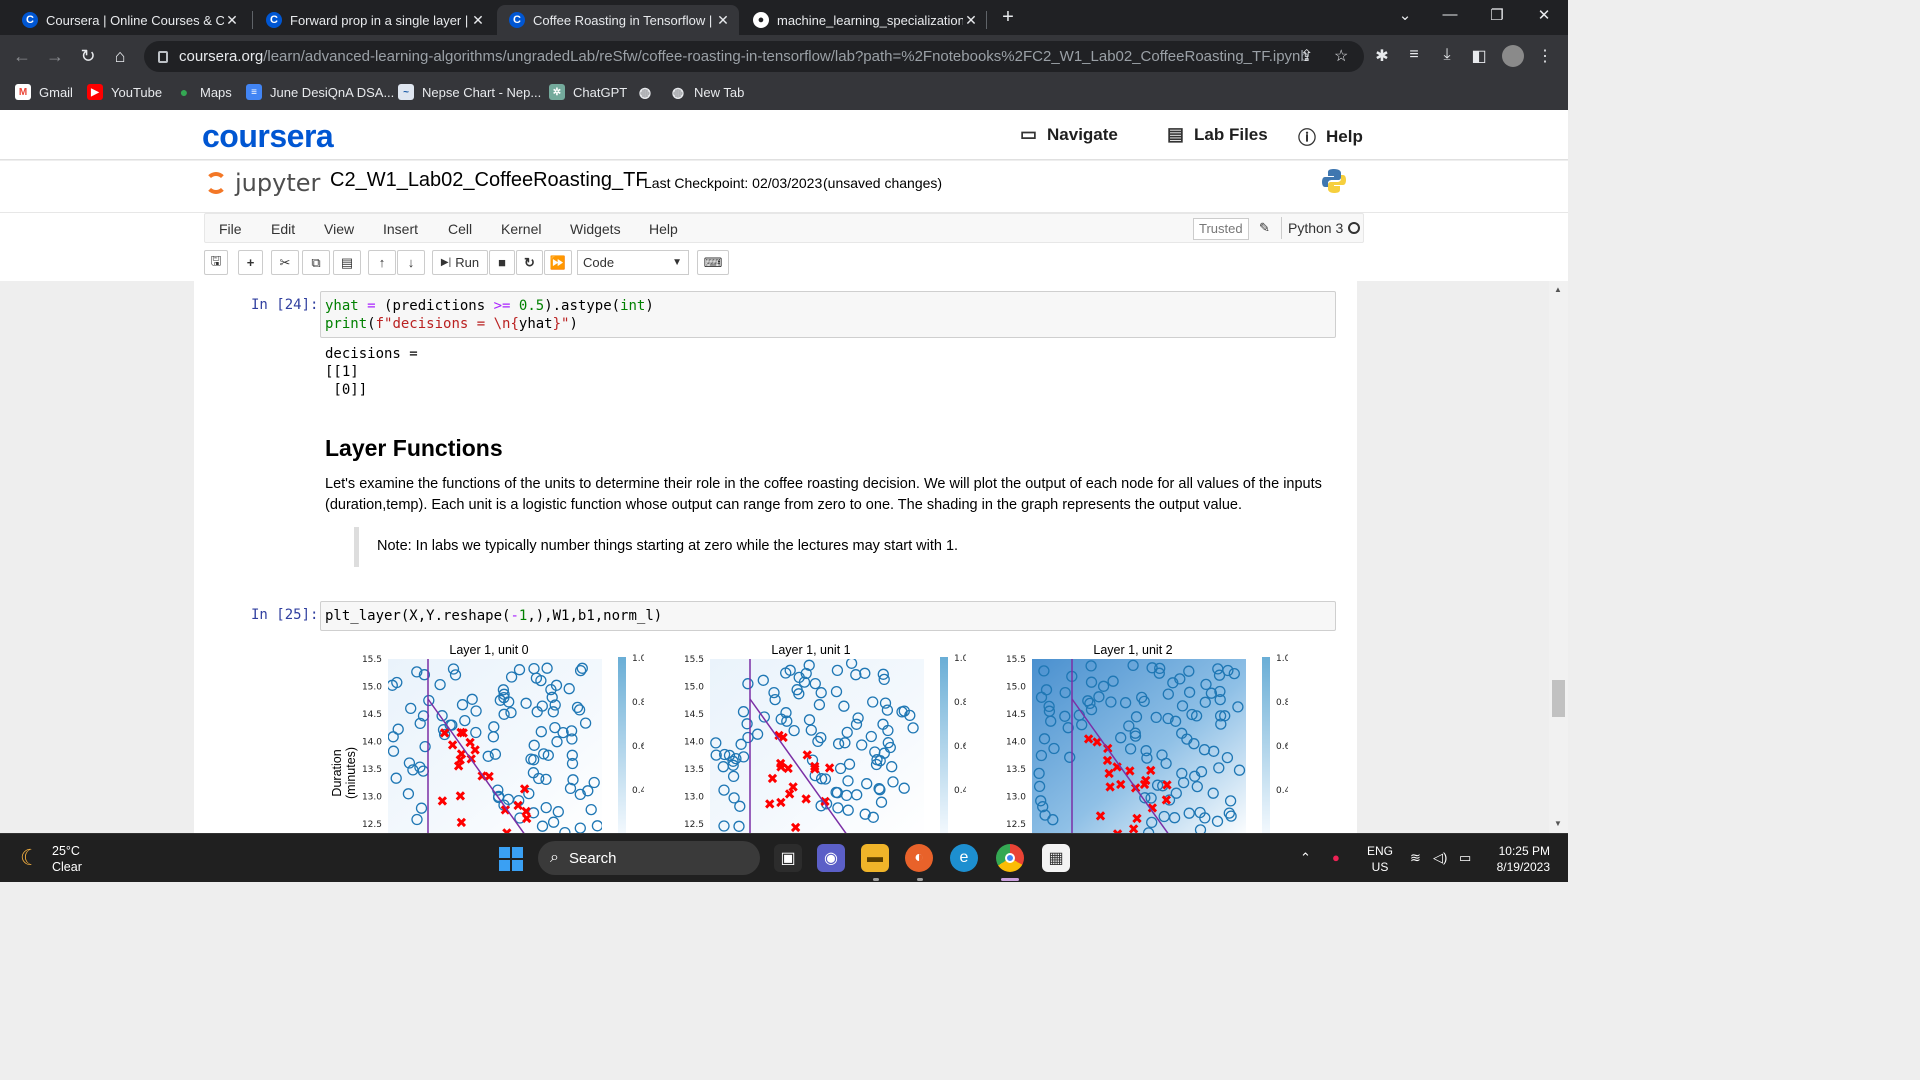 The width and height of the screenshot is (1920, 1080). What do you see at coordinates (1341, 56) in the screenshot?
I see `bookmark-star-icon: ☆` at bounding box center [1341, 56].